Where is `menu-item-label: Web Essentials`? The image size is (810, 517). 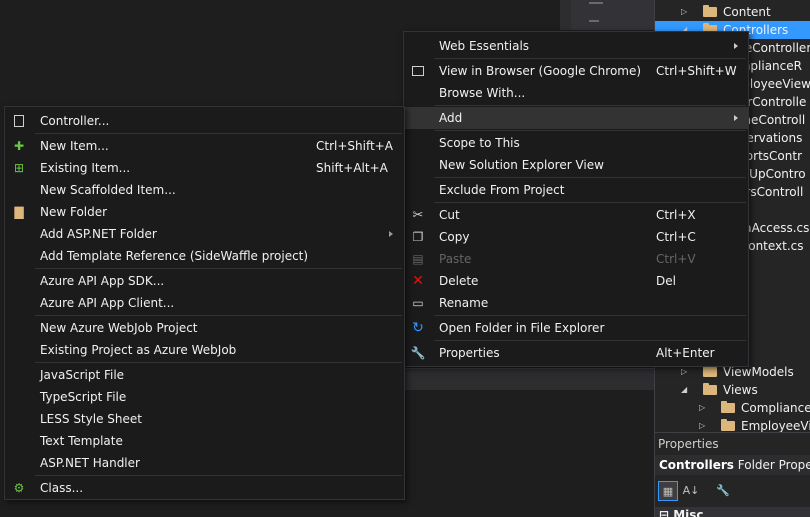
menu-item-label: Web Essentials is located at coordinates (484, 46).